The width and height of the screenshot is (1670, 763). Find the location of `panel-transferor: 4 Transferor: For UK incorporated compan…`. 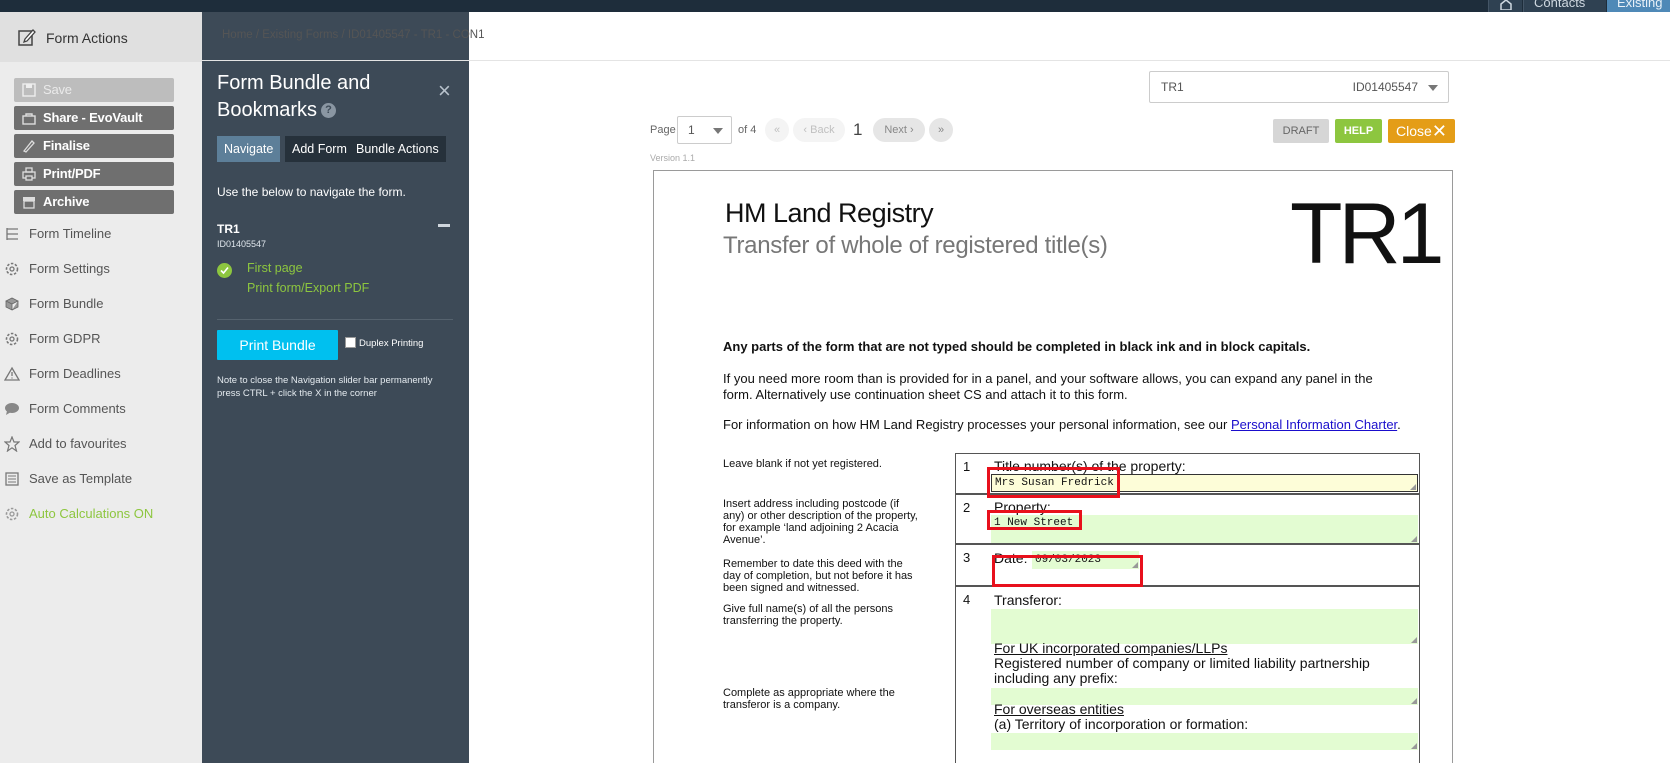

panel-transferor: 4 Transferor: For UK incorporated compan… is located at coordinates (1187, 674).